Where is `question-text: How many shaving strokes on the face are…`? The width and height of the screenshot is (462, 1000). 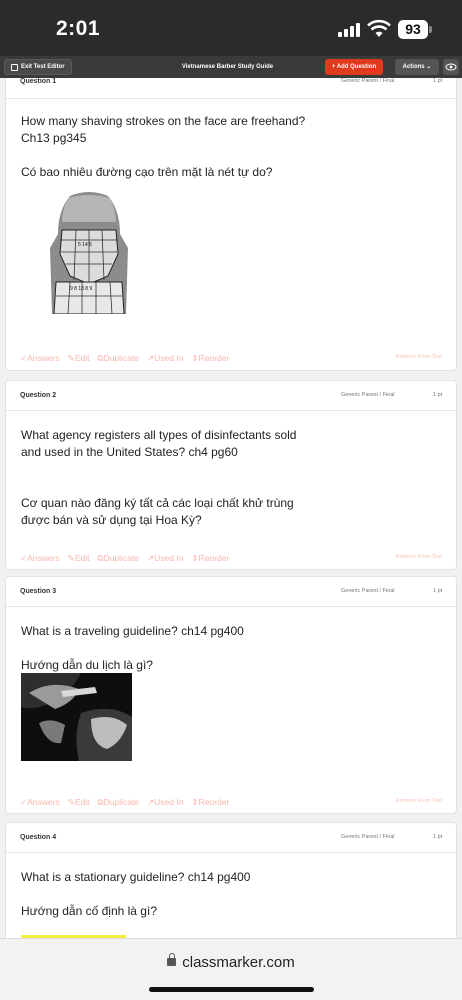
question-text: How many shaving strokes on the face are… is located at coordinates (163, 146).